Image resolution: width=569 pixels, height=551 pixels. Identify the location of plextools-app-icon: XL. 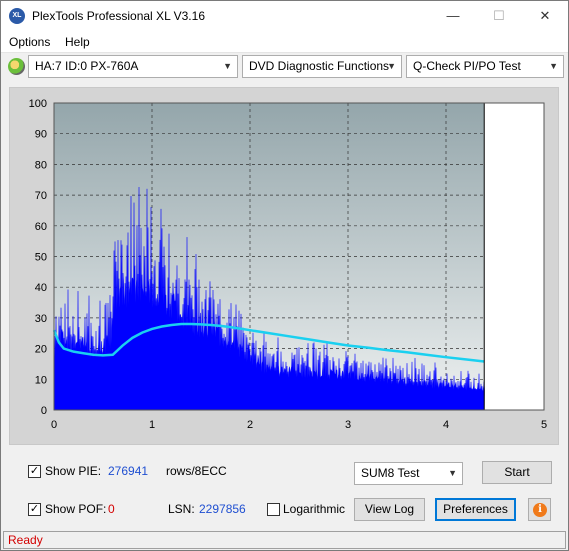
(17, 16).